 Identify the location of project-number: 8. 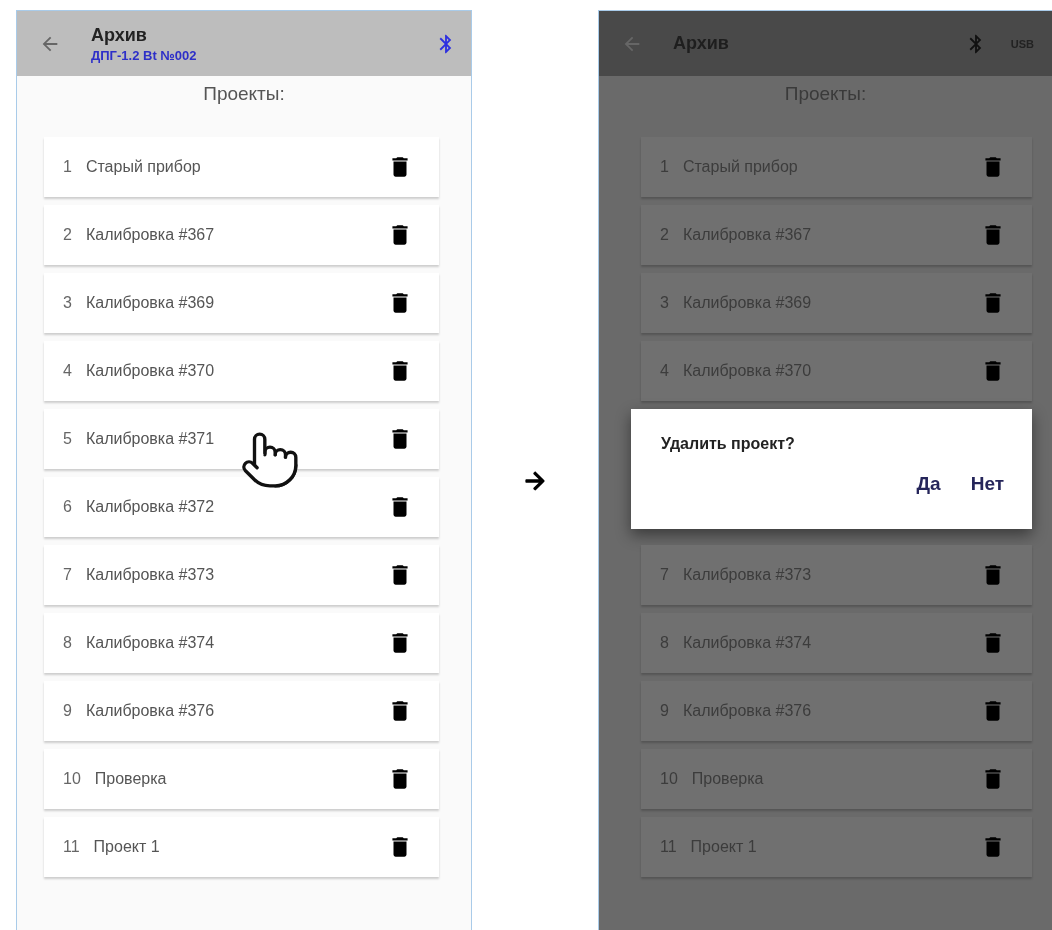
(67, 643).